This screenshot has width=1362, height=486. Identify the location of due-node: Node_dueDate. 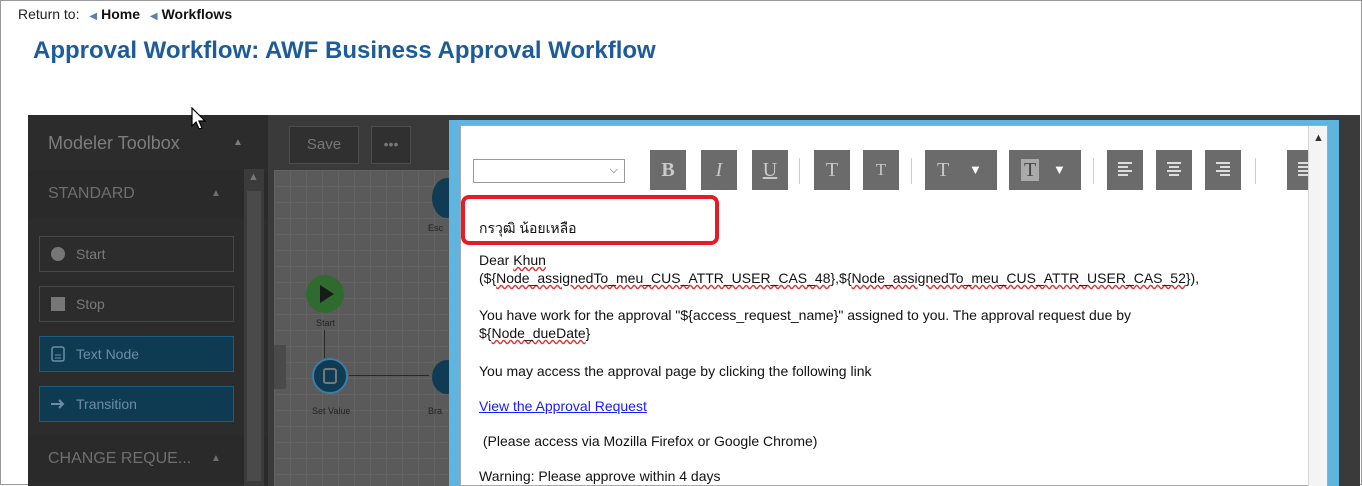
(538, 333).